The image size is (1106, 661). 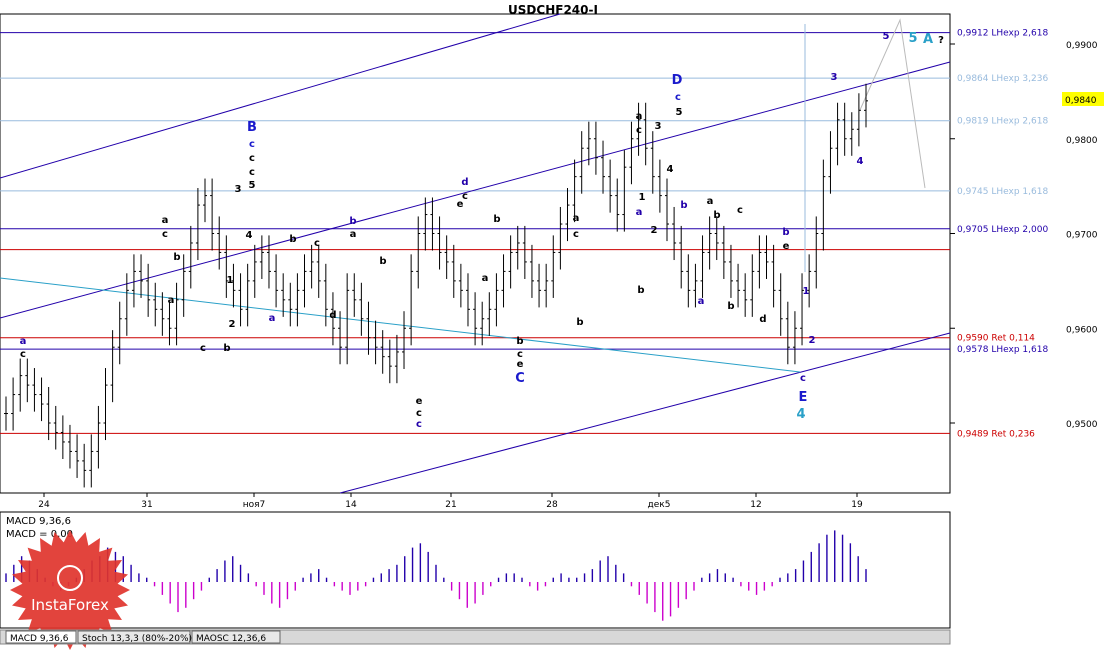 What do you see at coordinates (231, 639) in the screenshot?
I see `indicator-tab-label: MAOSC 12,36,6` at bounding box center [231, 639].